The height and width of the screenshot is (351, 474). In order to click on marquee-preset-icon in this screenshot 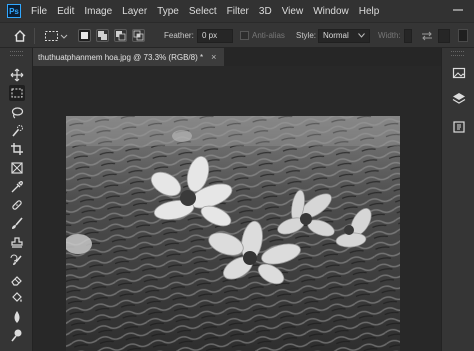, I will do `click(56, 35)`.